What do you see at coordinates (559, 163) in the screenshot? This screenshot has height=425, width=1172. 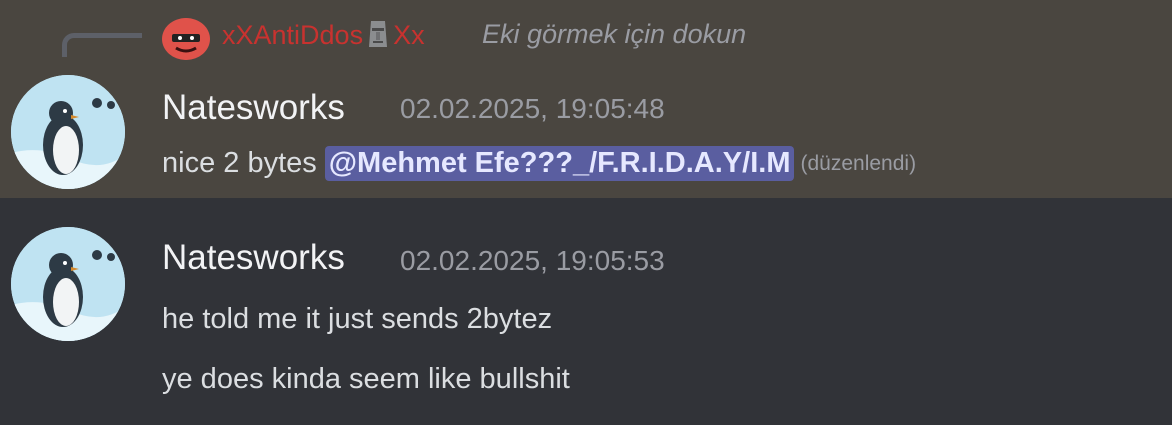 I see `user-mention: @Mehmet Efe???_/F.R.I.D.A.Y/I.M` at bounding box center [559, 163].